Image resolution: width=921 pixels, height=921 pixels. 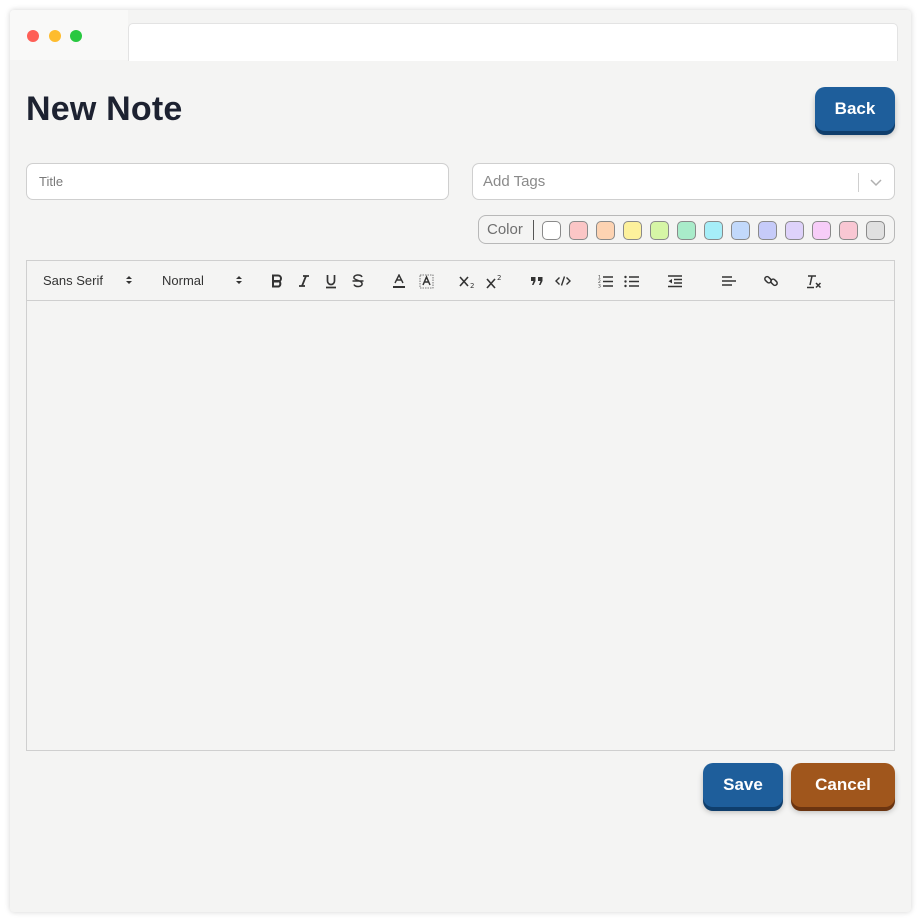 I want to click on color-divider, so click(x=533, y=230).